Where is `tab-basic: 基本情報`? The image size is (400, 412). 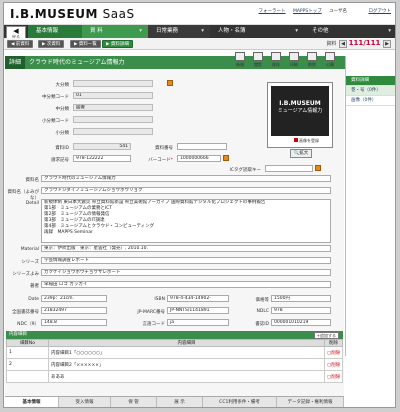
tab-basic: 基本情報 is located at coordinates (55, 31).